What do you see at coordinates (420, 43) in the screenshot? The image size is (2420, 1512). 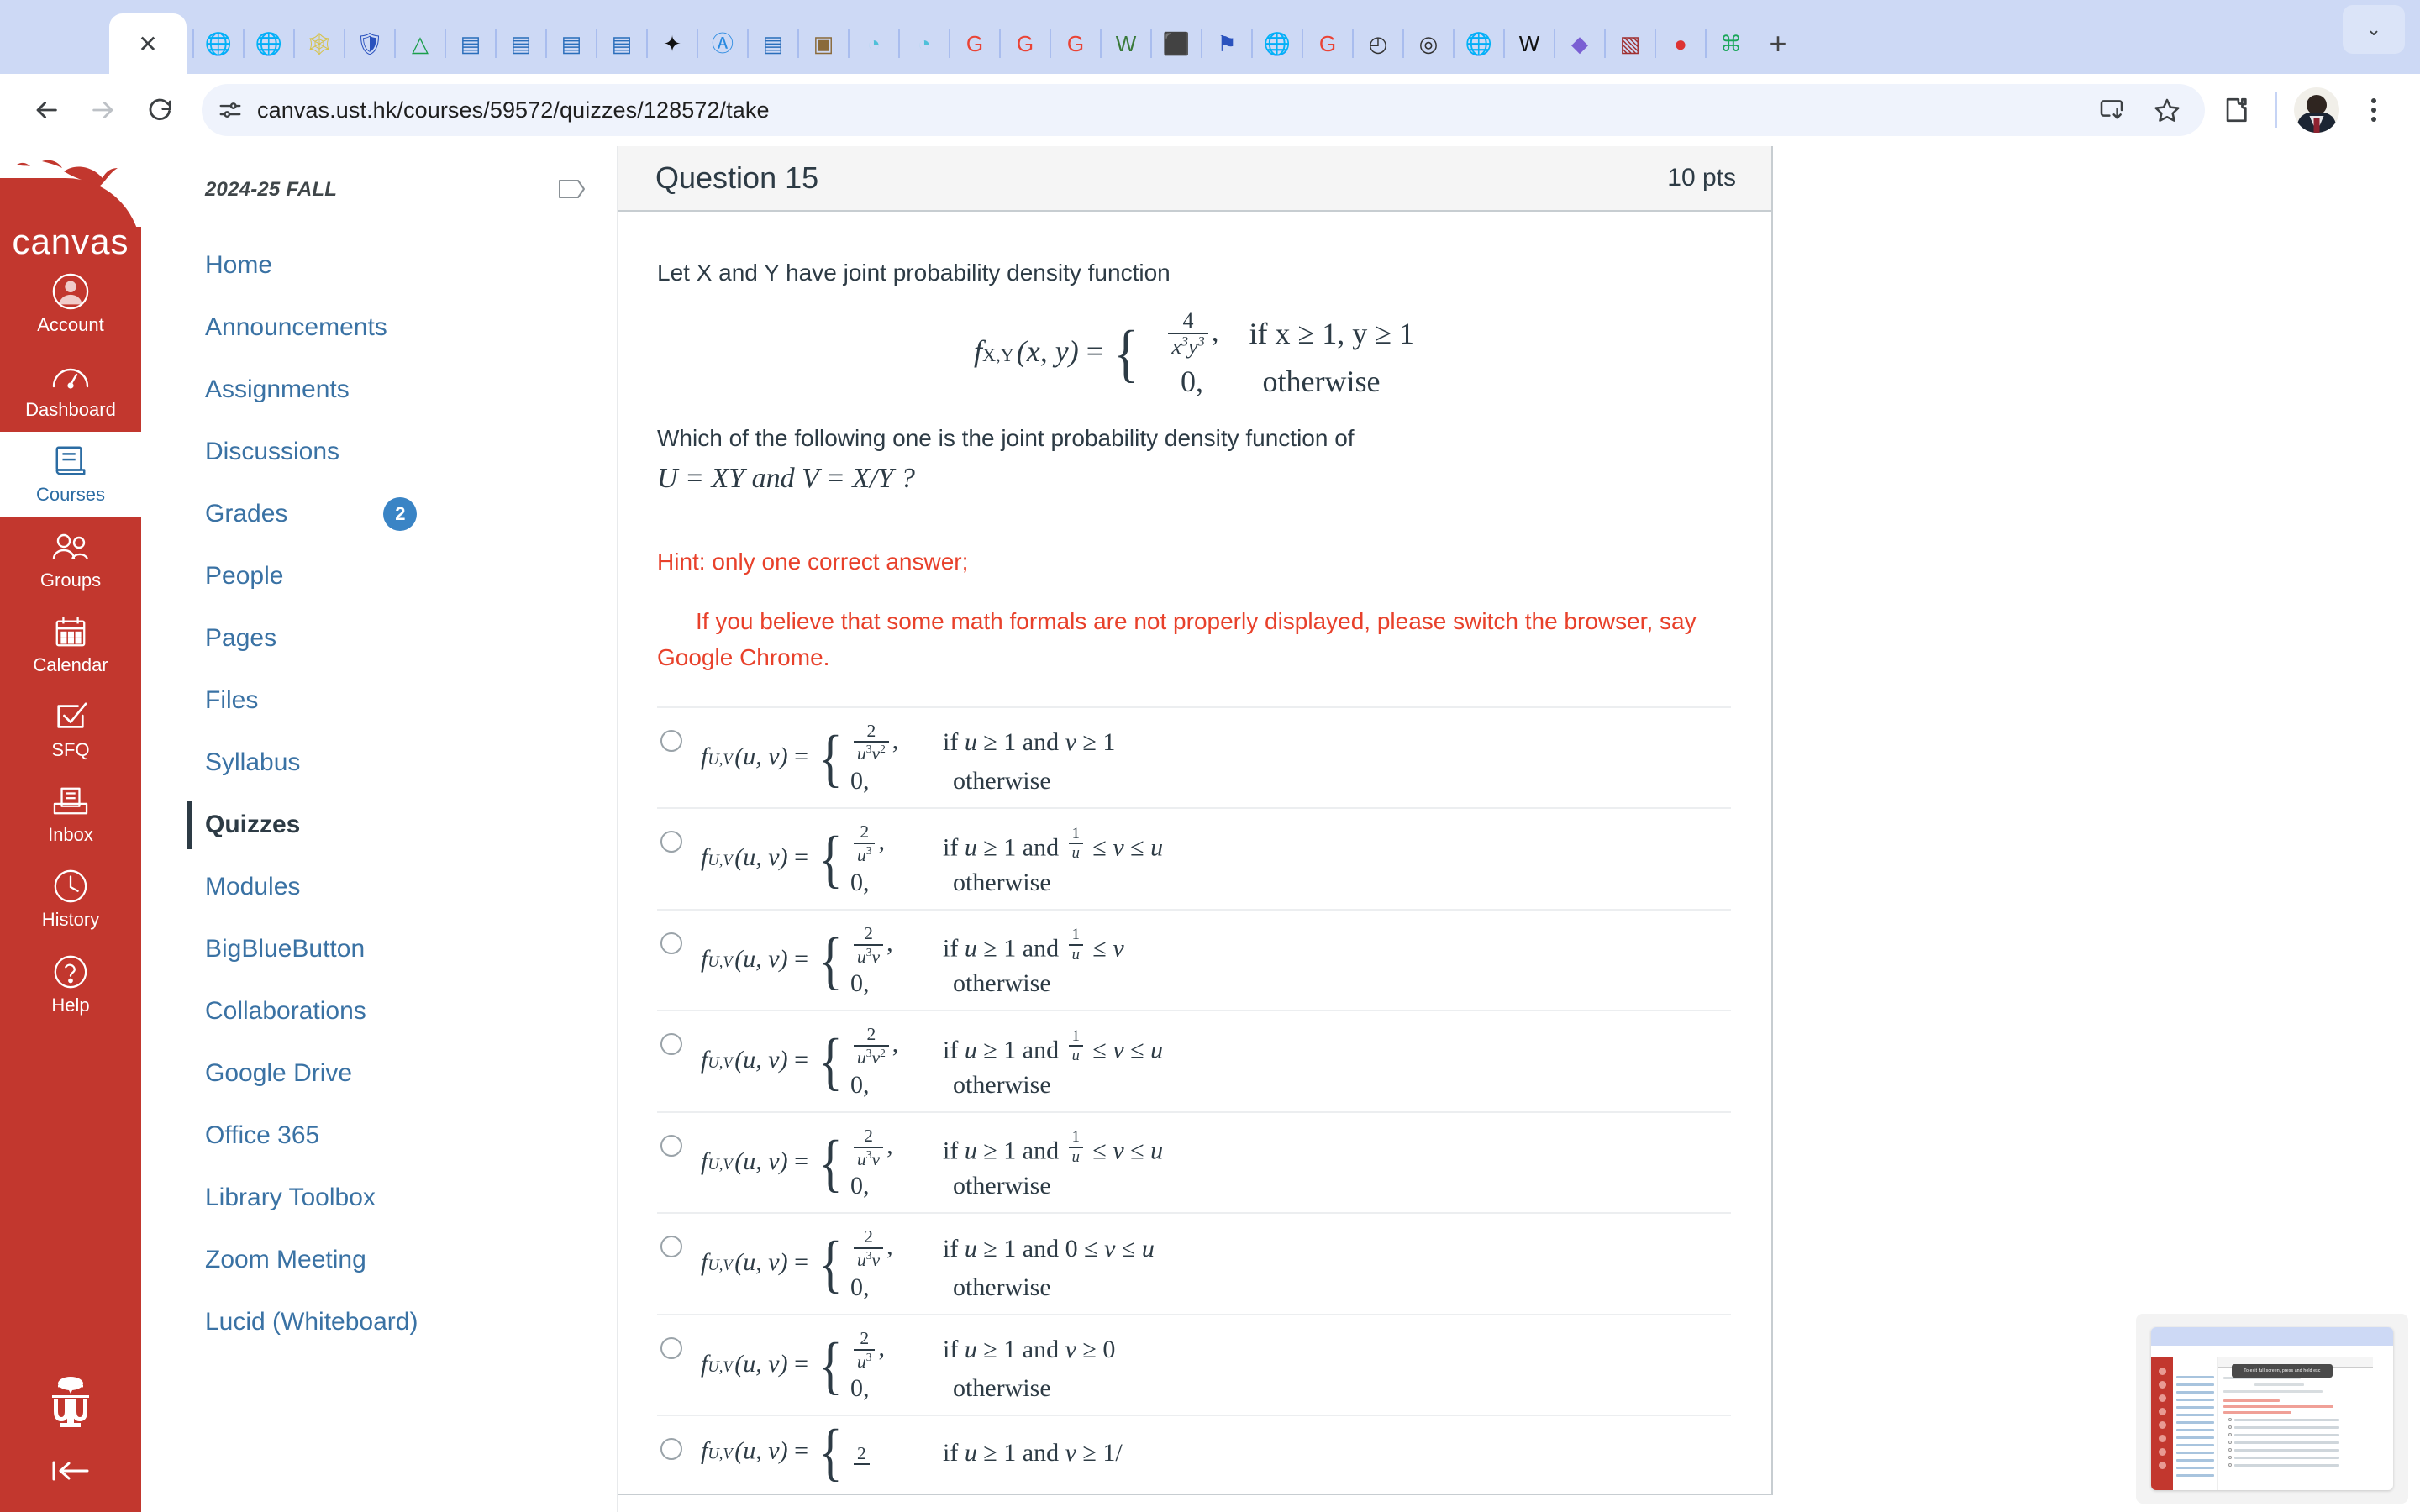 I see `pinned-tab-google-drive: △` at bounding box center [420, 43].